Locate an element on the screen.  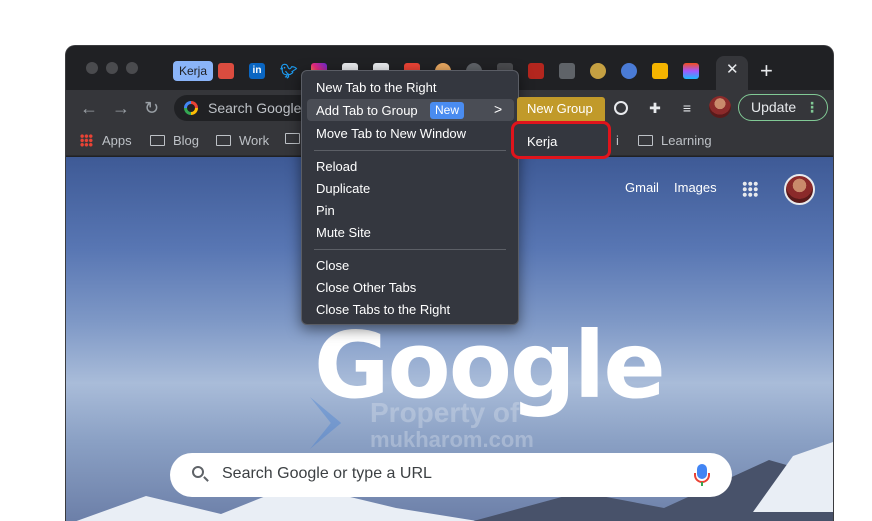
todoist-icon is located at coordinates (226, 71).